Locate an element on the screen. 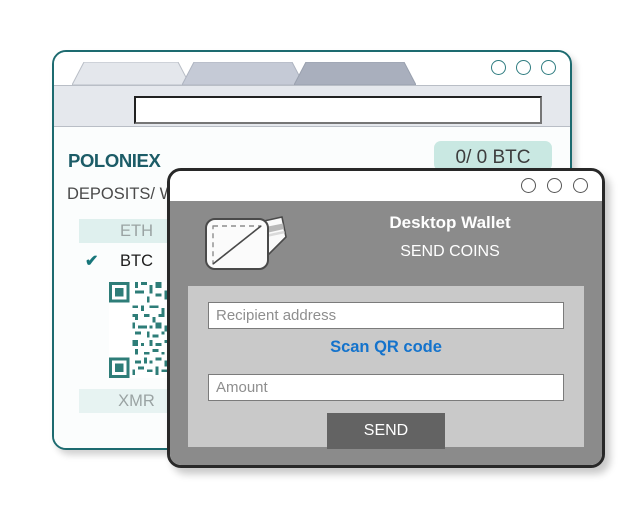  browser-window-controls is located at coordinates (523, 67).